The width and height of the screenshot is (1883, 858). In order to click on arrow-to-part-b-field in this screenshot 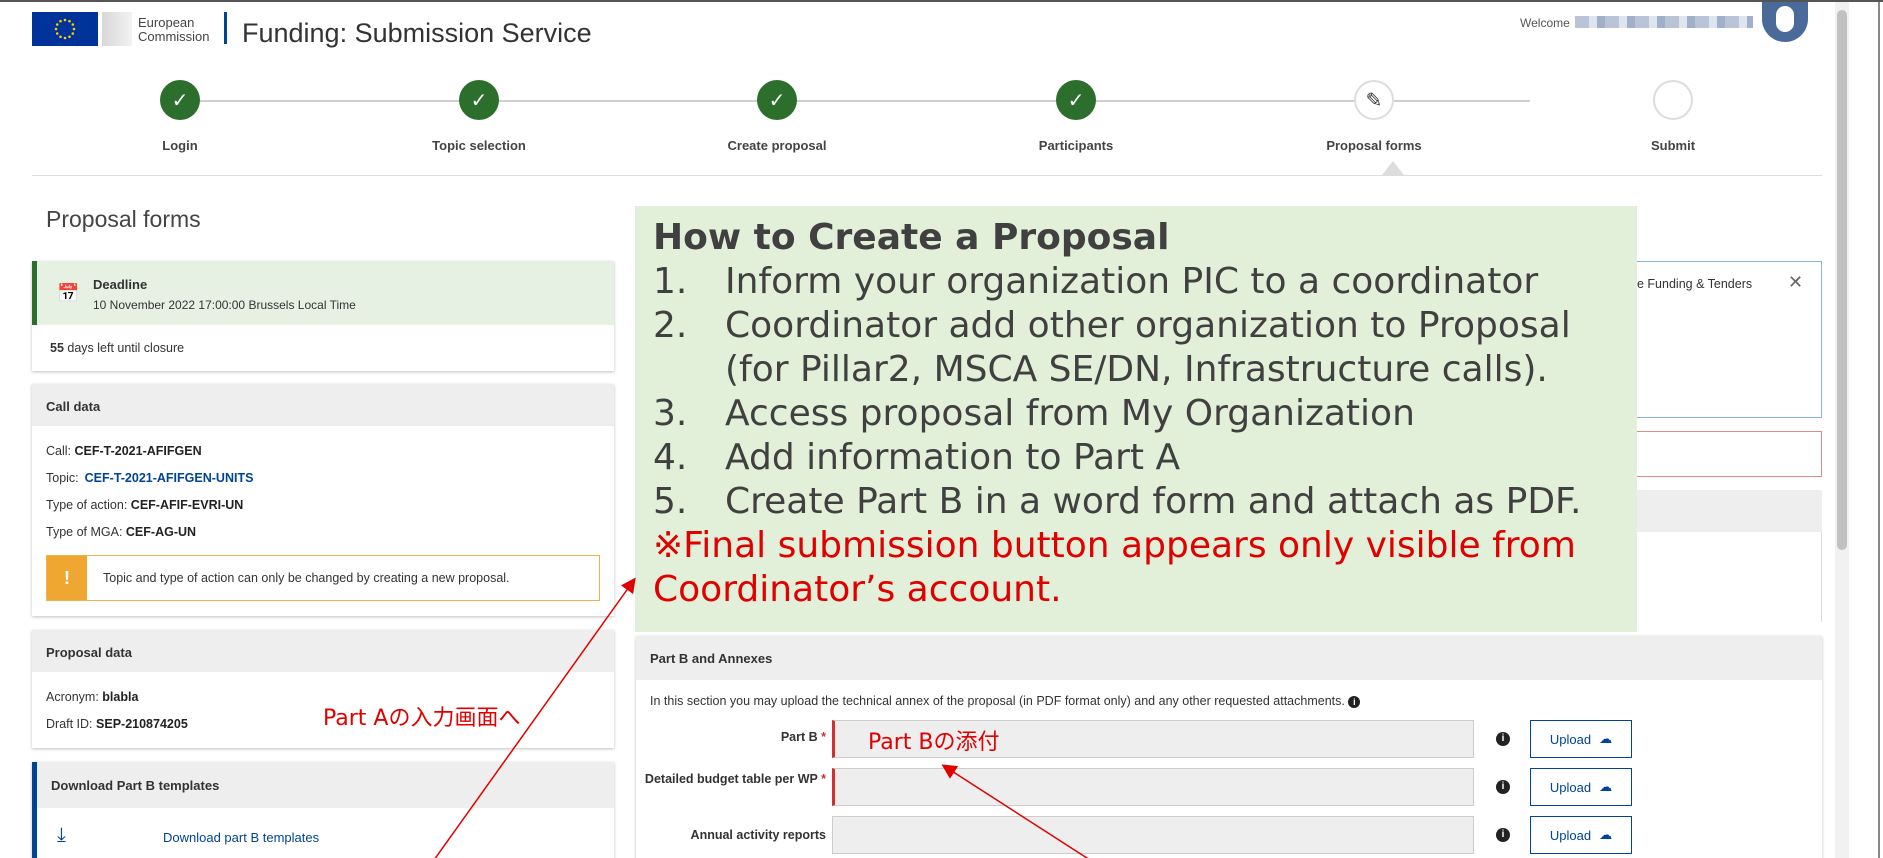, I will do `click(1015, 811)`.